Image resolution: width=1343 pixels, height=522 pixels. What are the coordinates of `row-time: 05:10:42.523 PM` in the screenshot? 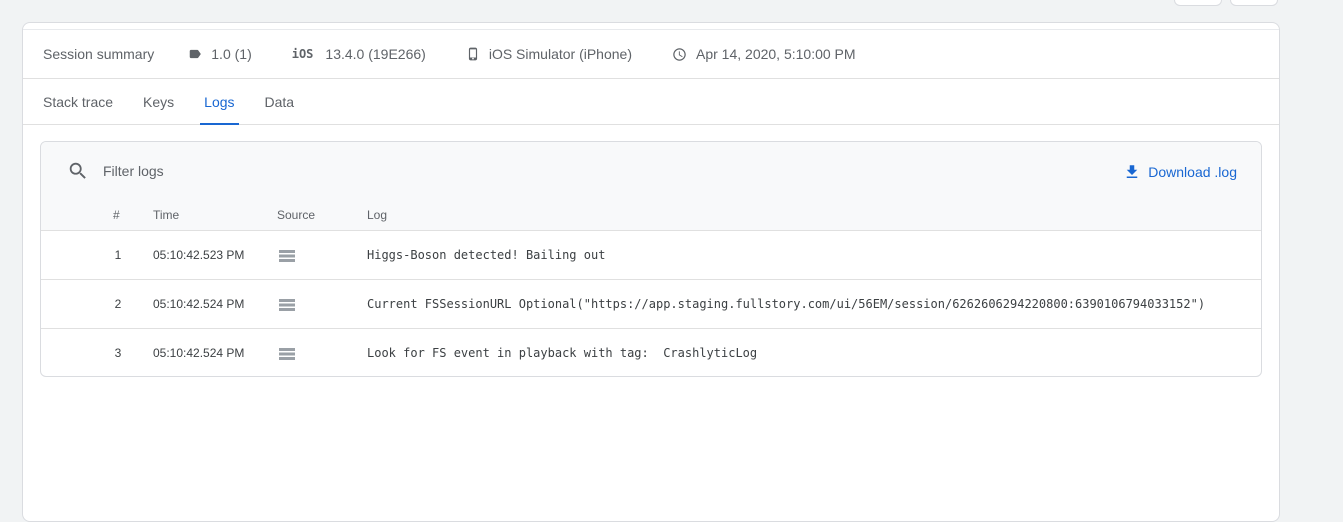 It's located at (199, 255).